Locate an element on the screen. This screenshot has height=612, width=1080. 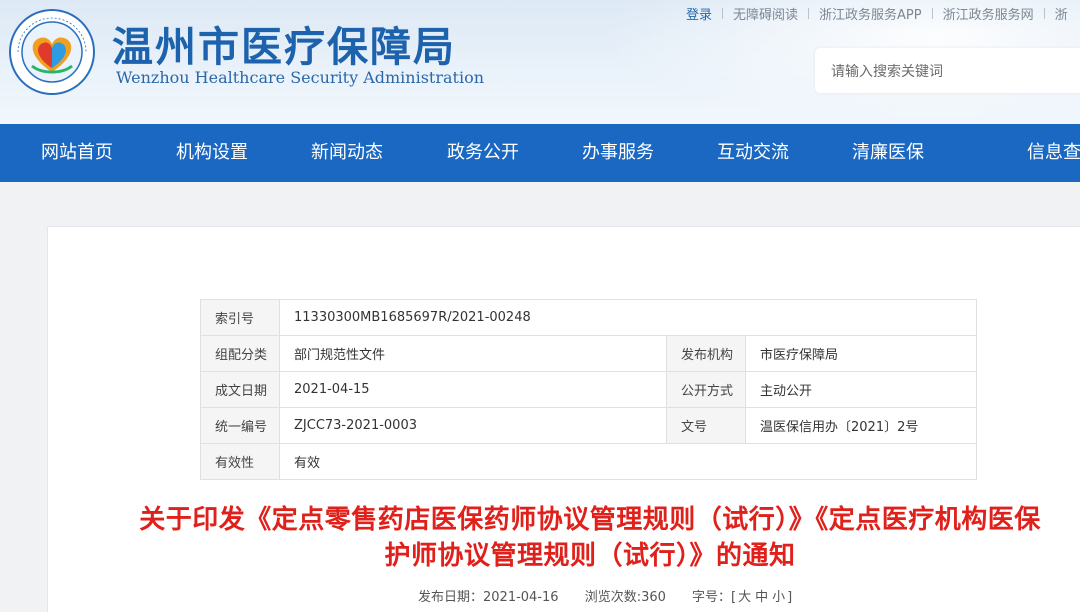
search-input is located at coordinates (951, 72).